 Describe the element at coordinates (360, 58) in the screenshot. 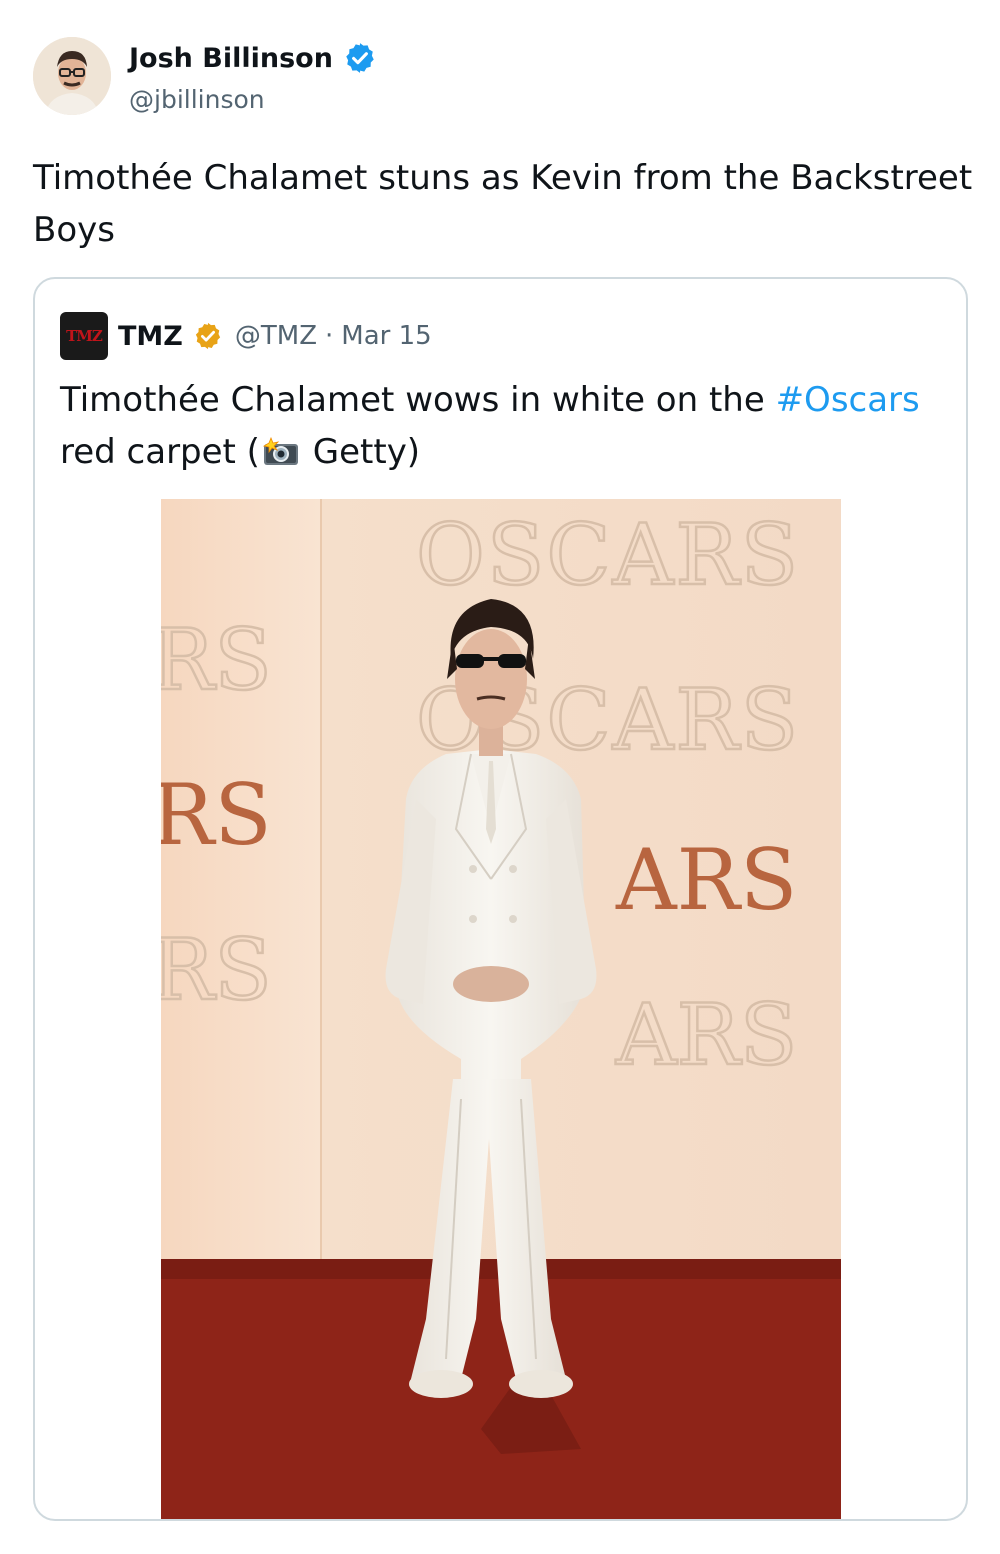

I see `verified-badge-icon` at that location.